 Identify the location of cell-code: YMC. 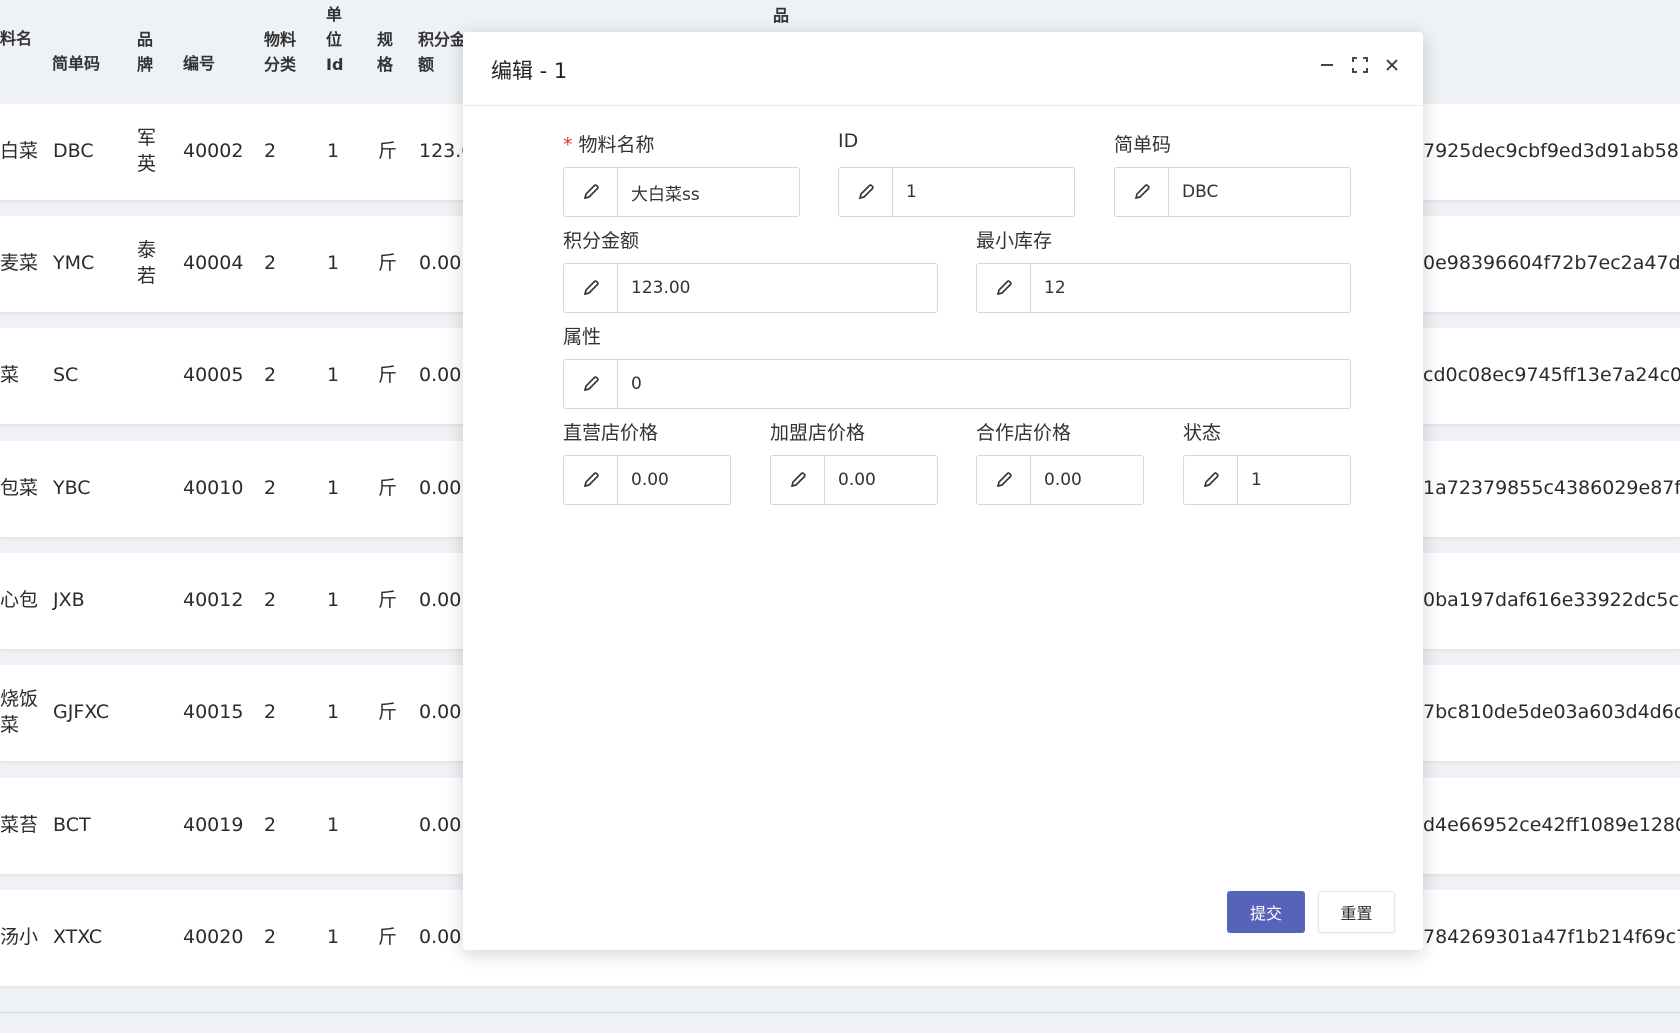
(74, 263).